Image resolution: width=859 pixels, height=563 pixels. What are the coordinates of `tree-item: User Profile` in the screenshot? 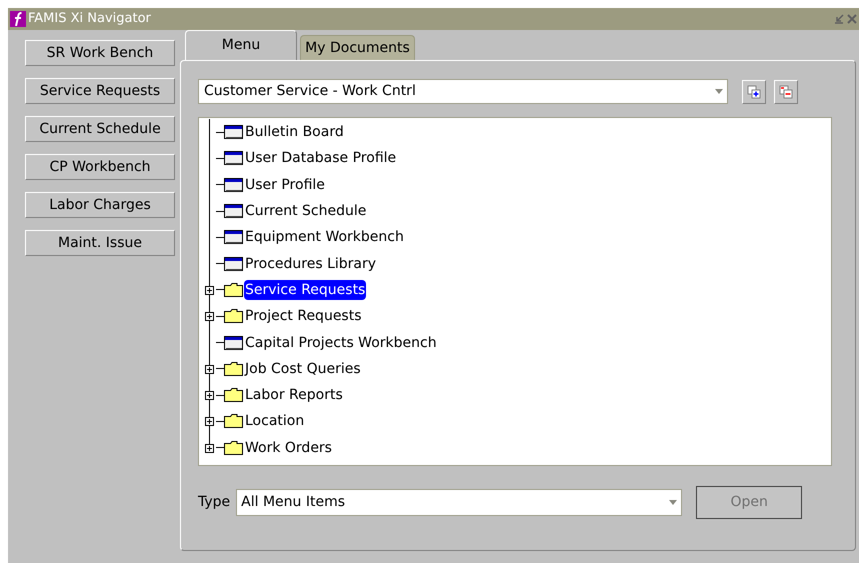 It's located at (285, 184).